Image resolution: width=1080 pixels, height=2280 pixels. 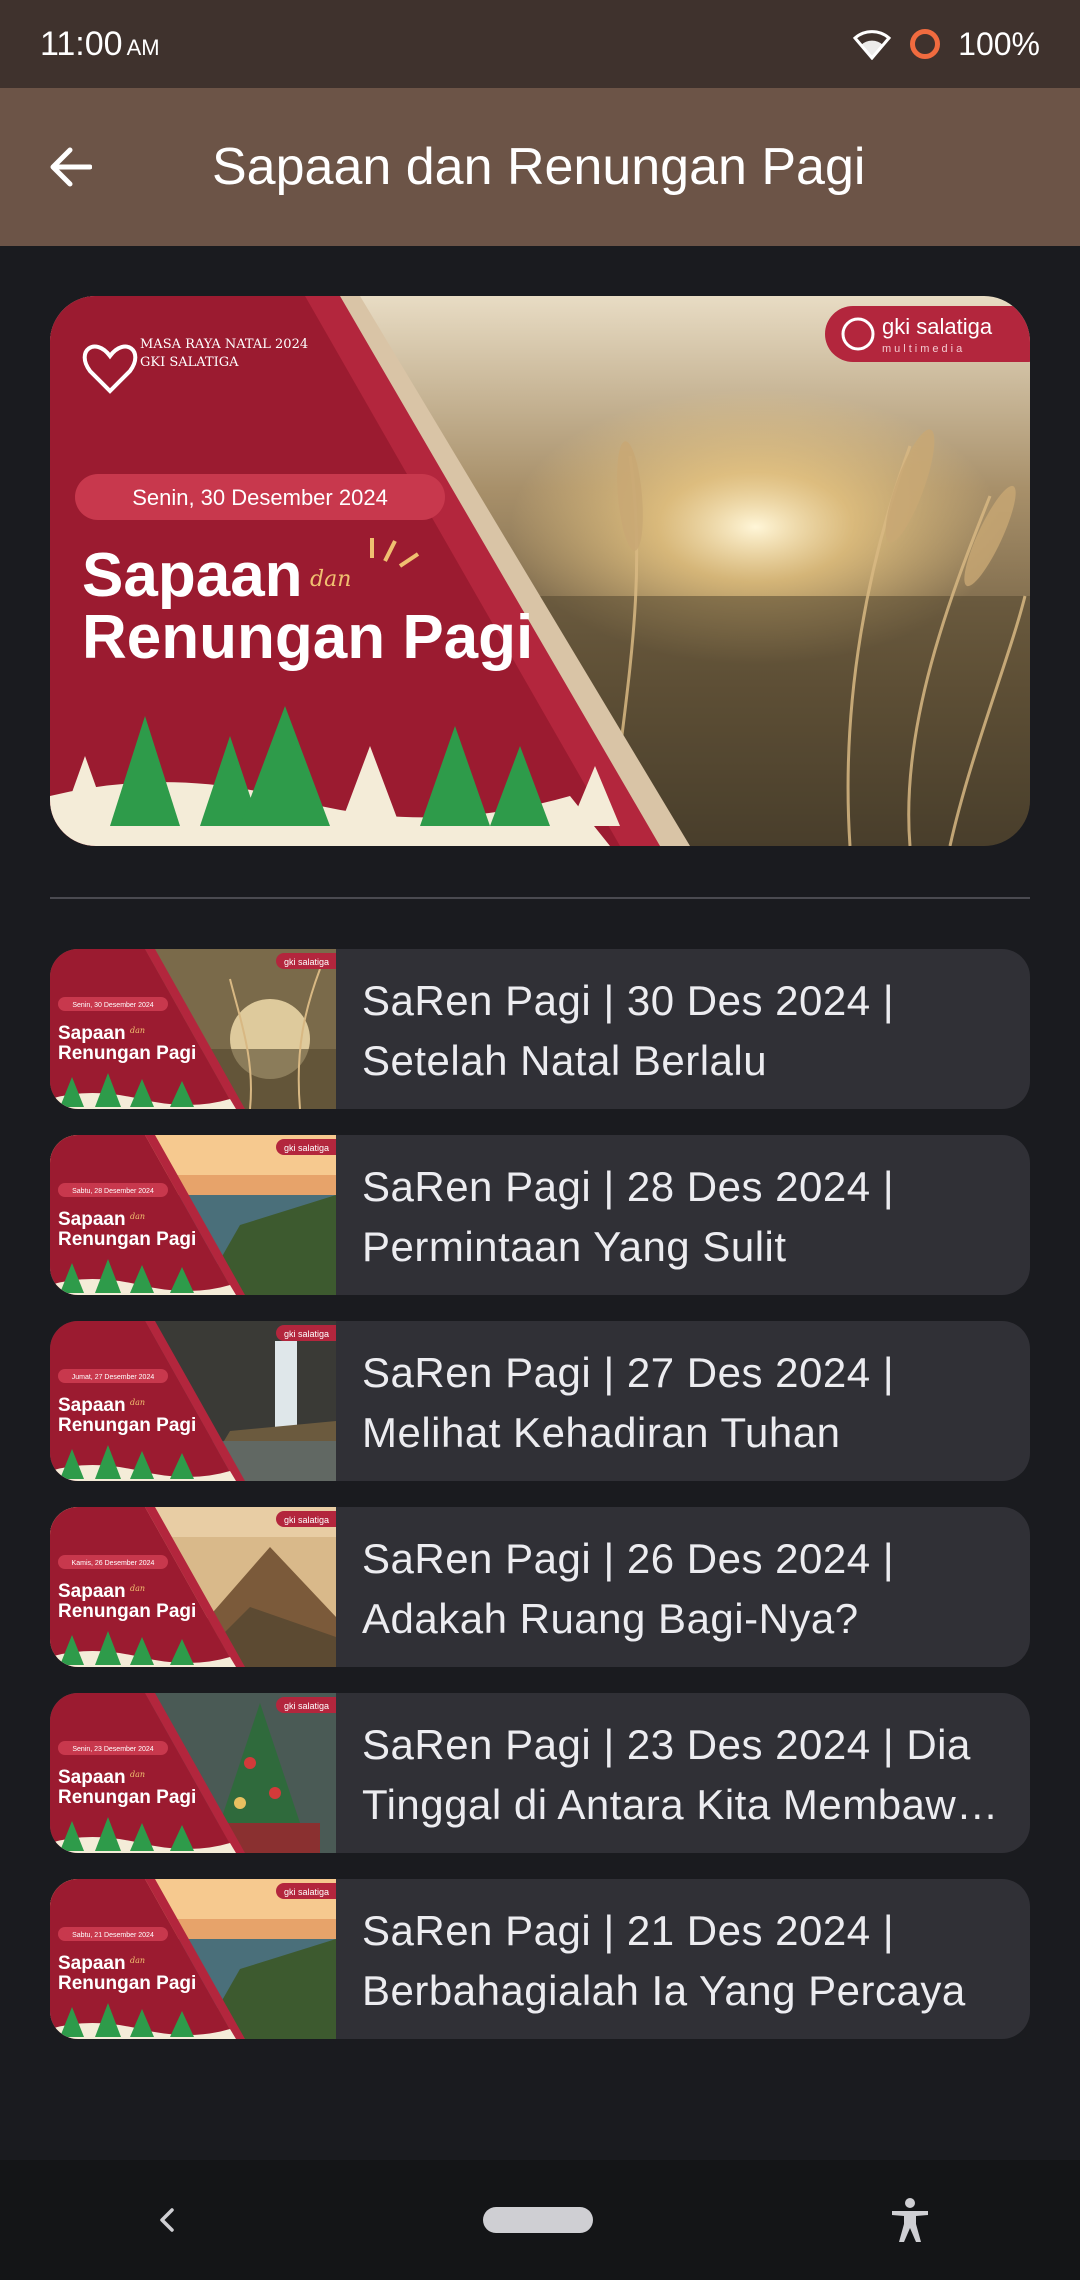 I want to click on page-title: Sapaan dan Renungan Pagi, so click(x=539, y=167).